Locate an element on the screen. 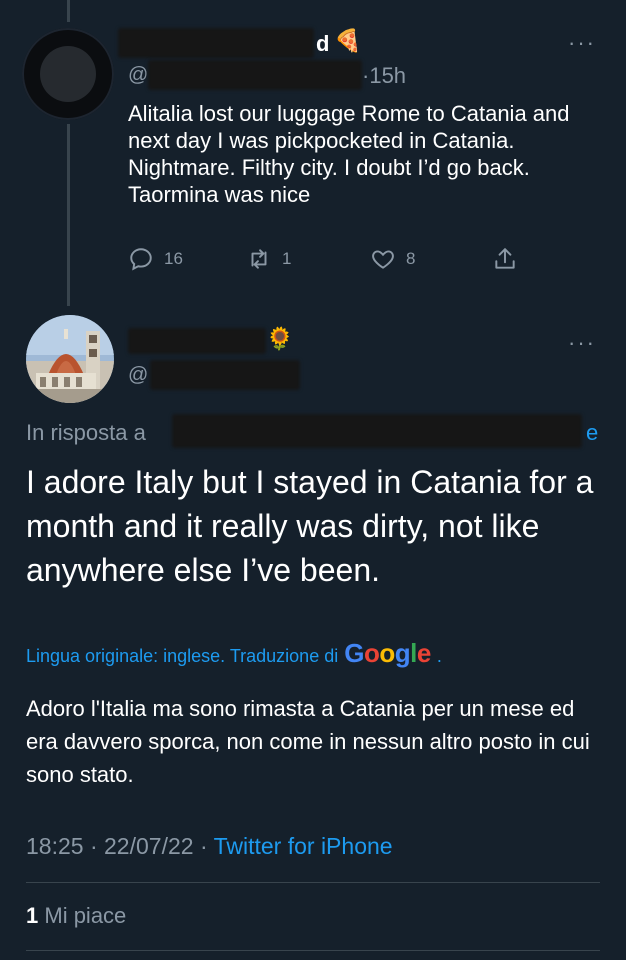 This screenshot has height=960, width=626. like-button: 8 is located at coordinates (392, 259).